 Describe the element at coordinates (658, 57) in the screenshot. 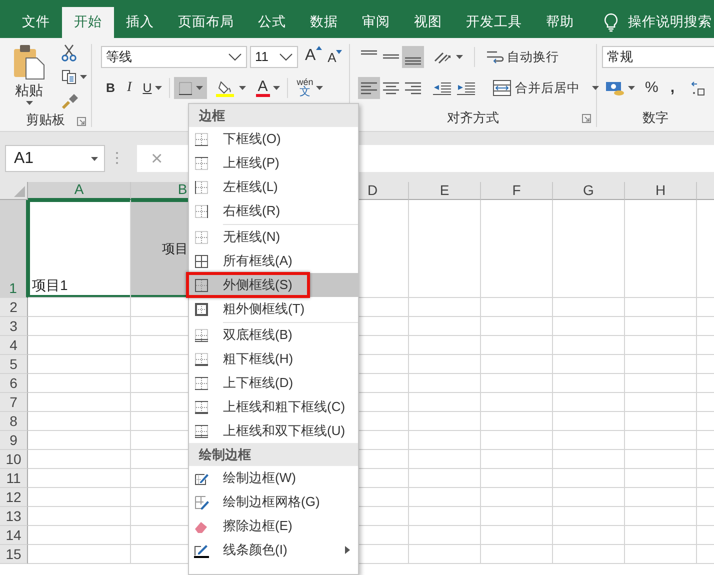

I see `number-format-field: 常规` at that location.